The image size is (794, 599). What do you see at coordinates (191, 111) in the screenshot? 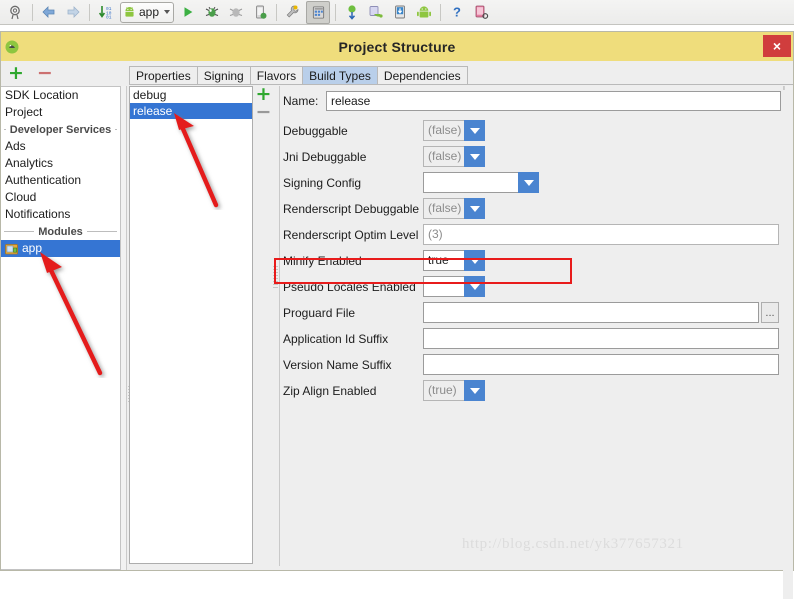
I see `build-type-item-release: release` at bounding box center [191, 111].